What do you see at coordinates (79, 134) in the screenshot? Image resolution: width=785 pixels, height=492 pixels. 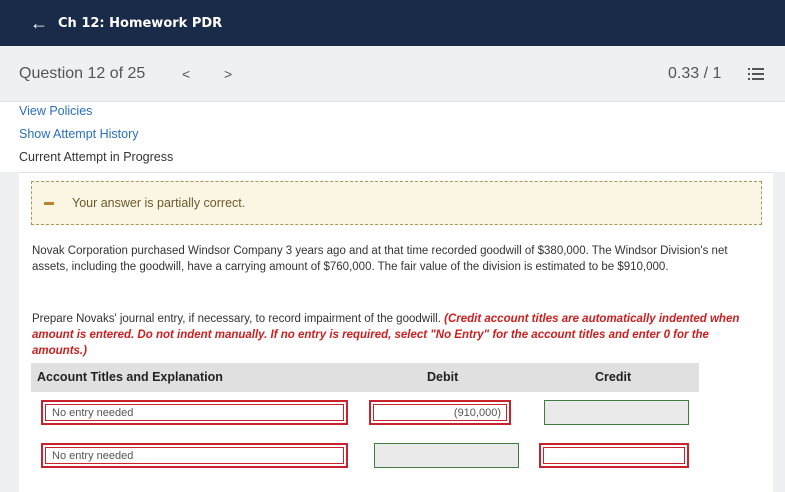 I see `show-attempt-history-link: Show Attempt History` at bounding box center [79, 134].